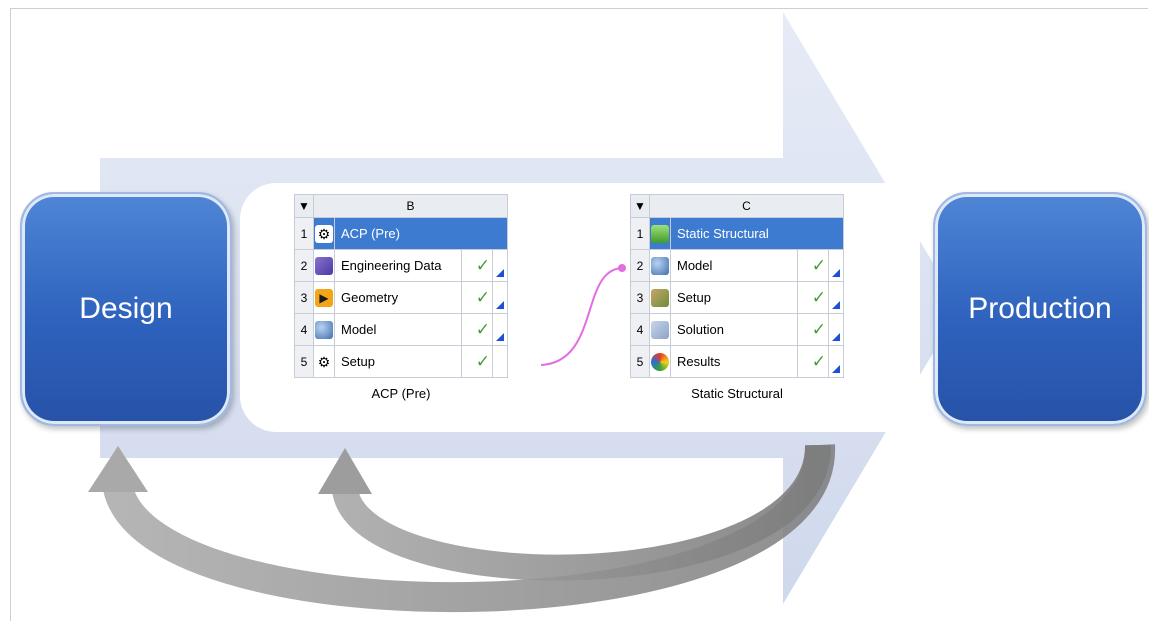 This screenshot has height=622, width=1149. I want to click on system-row: 1 ⚙ ACP (Pre), so click(401, 233).